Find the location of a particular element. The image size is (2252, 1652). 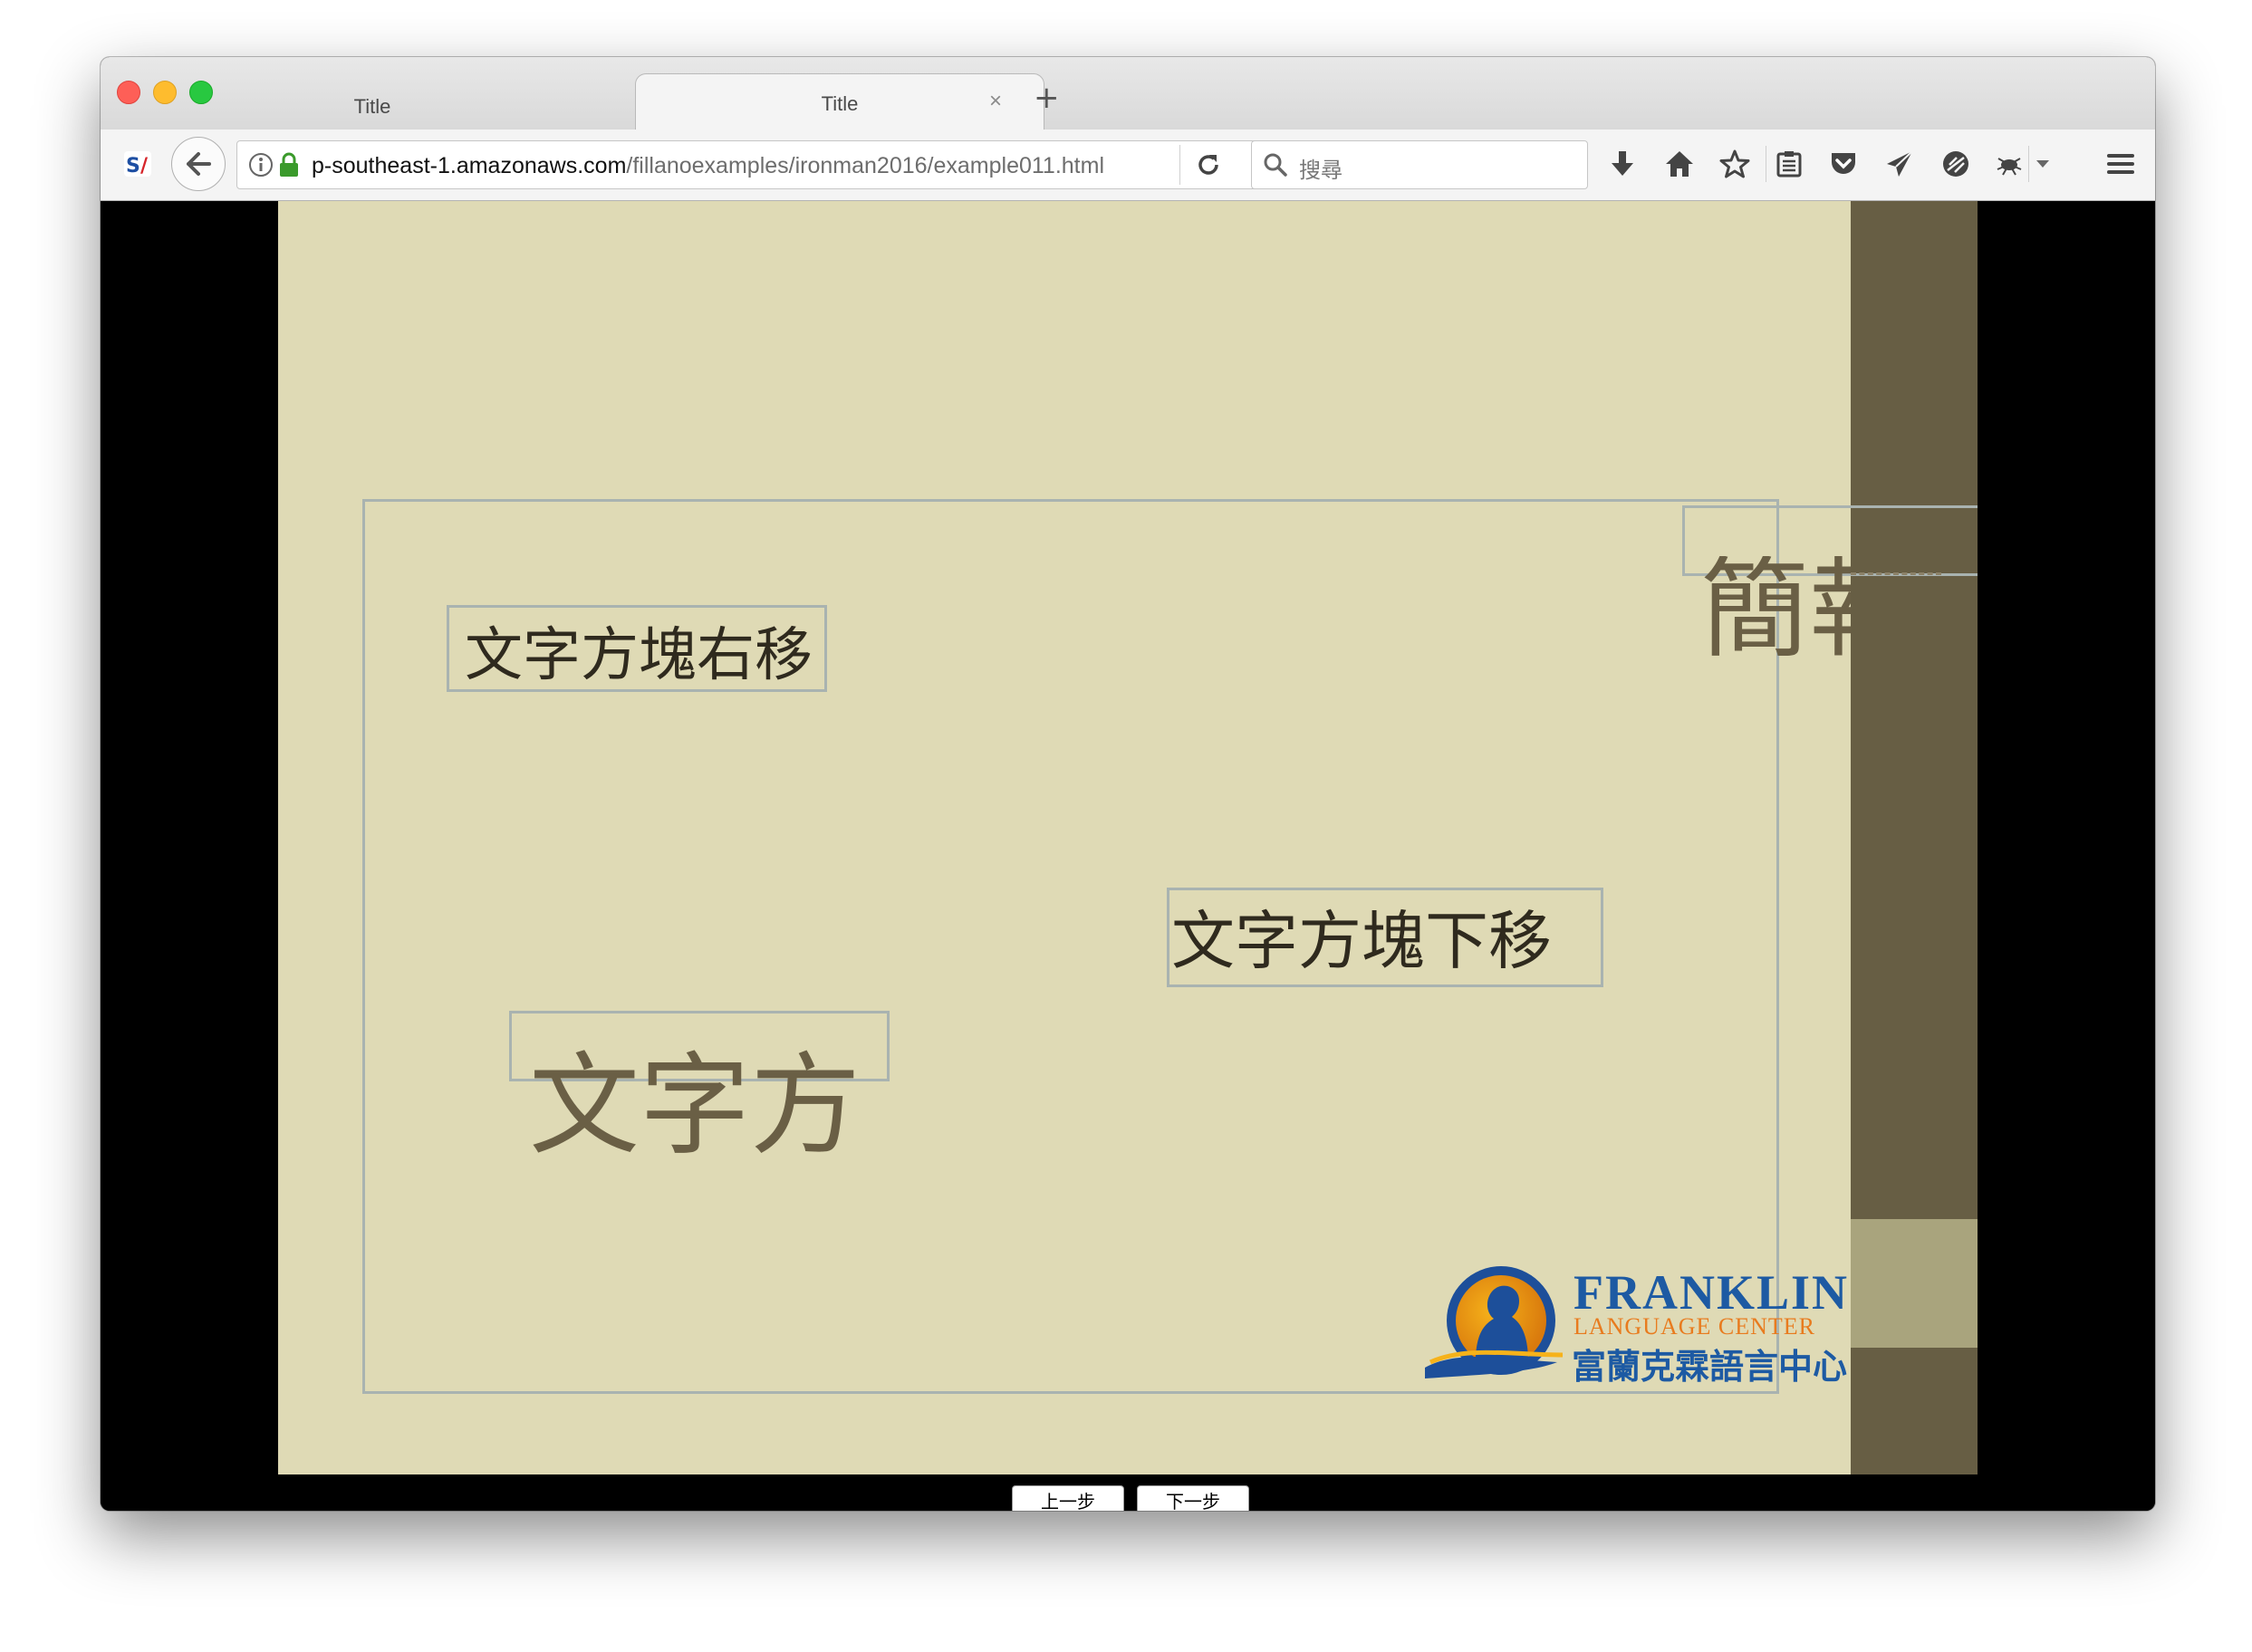

logo-name: FRANKLIN is located at coordinates (1712, 1292).